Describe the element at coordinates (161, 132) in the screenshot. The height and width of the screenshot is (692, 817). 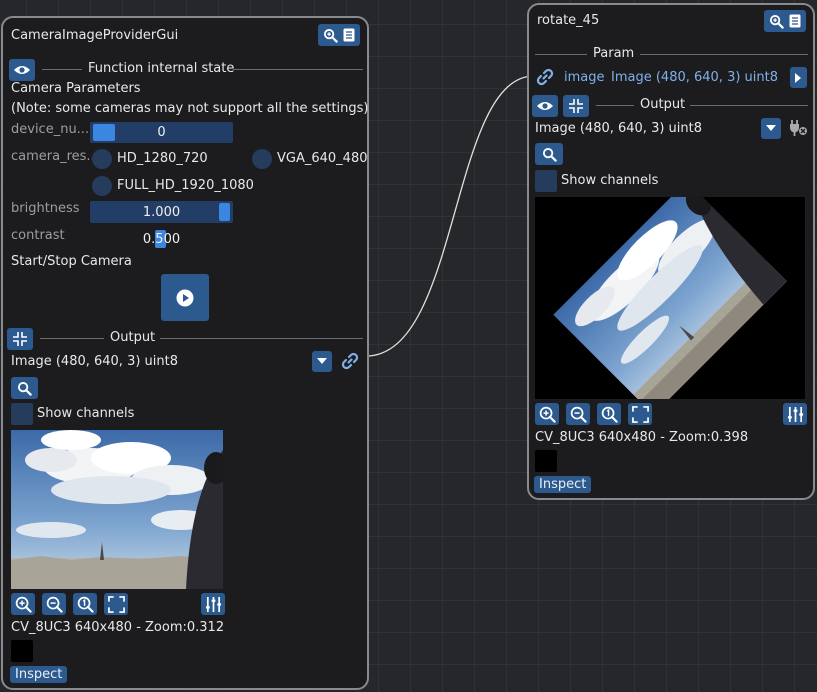
I see `device-number-value: 0` at that location.